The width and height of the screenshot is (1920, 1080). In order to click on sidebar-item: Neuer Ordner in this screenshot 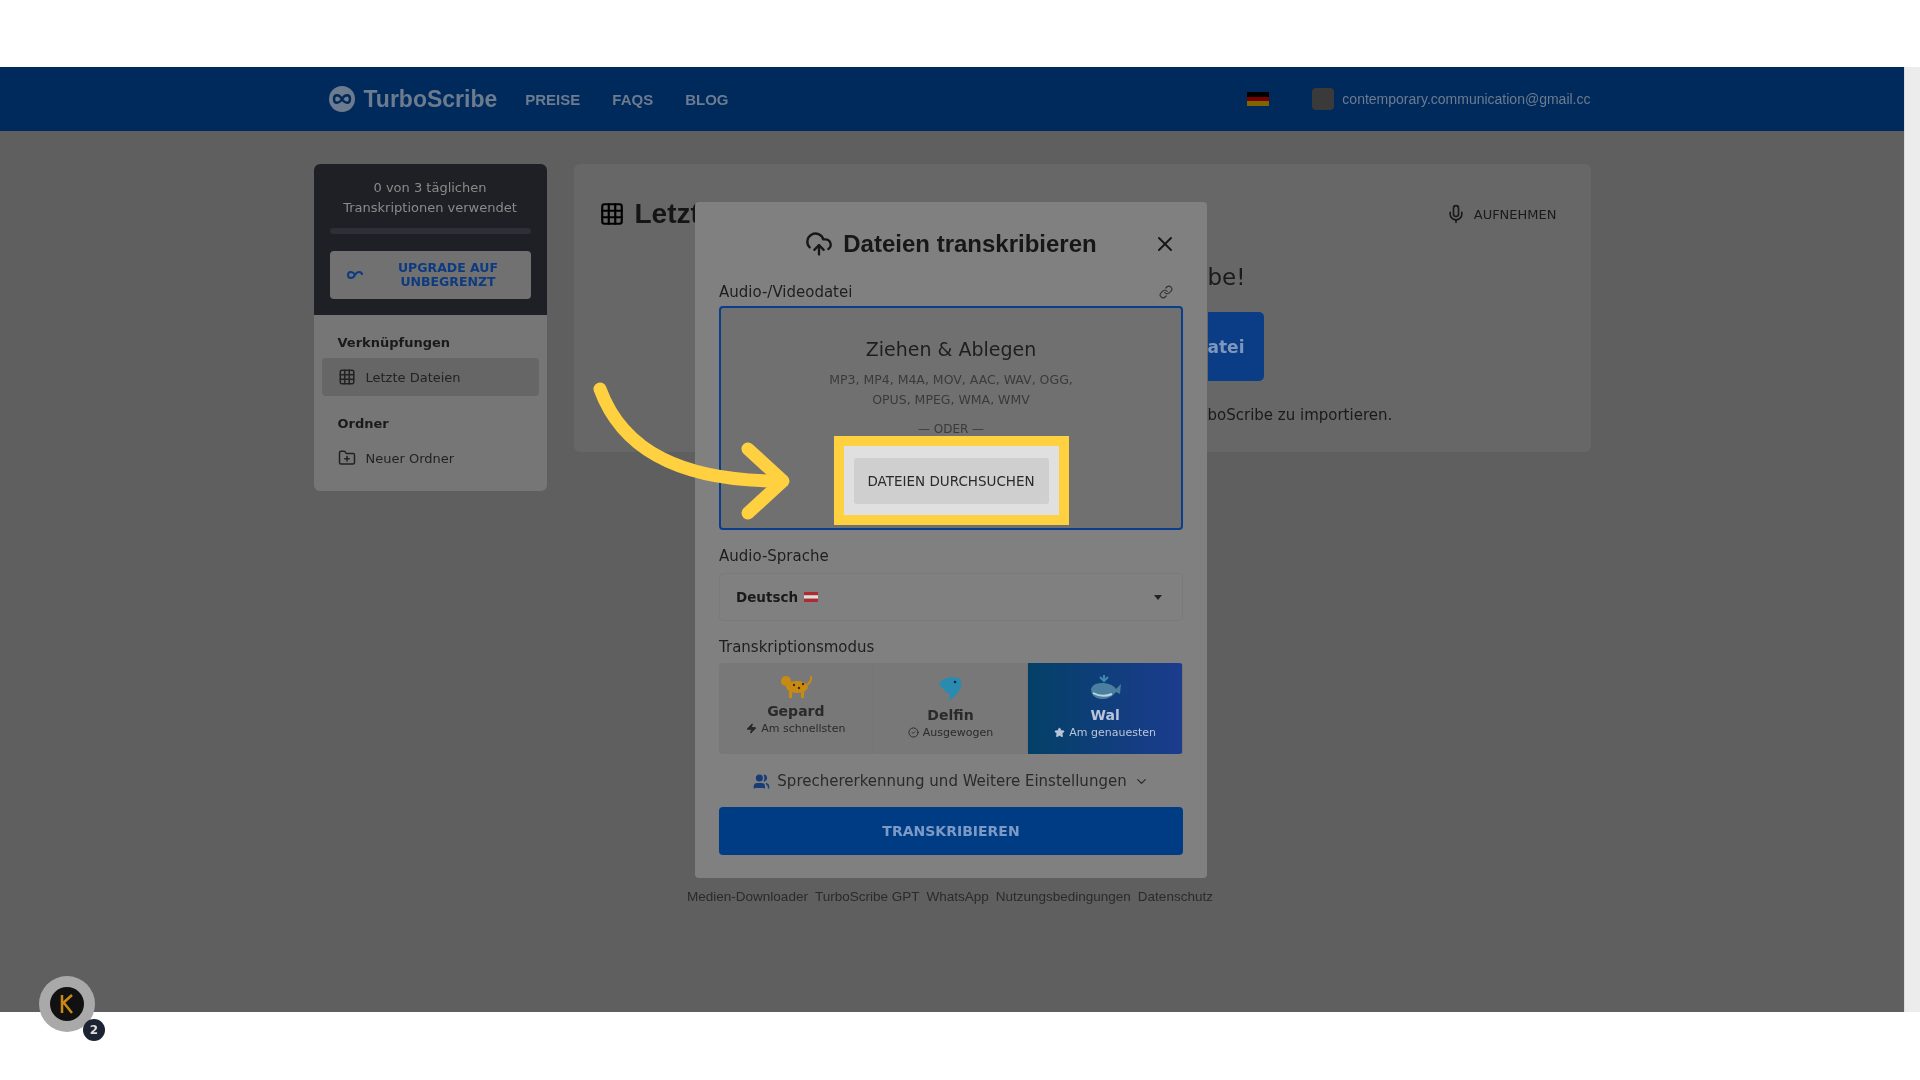, I will do `click(430, 458)`.